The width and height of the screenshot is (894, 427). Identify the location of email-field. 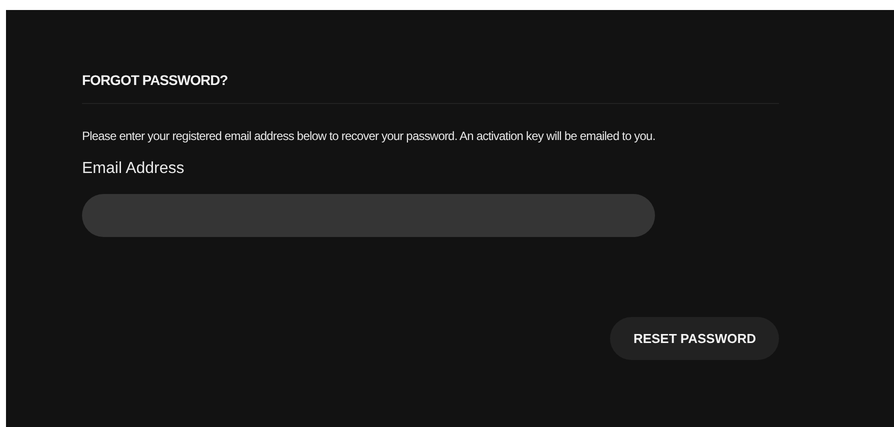
(368, 215).